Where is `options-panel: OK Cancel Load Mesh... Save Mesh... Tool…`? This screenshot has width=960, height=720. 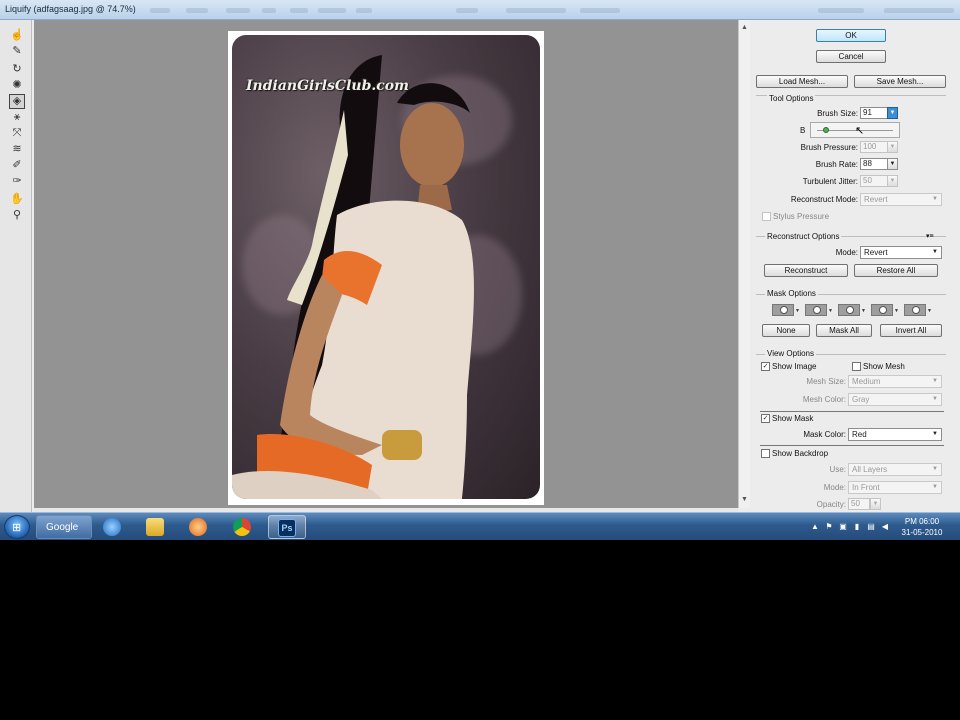
options-panel: OK Cancel Load Mesh... Save Mesh... Tool… is located at coordinates (855, 266).